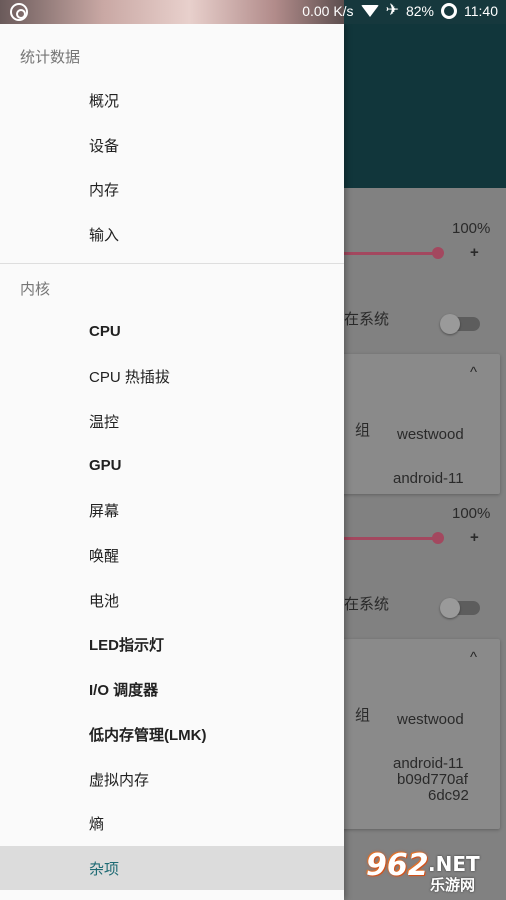 The width and height of the screenshot is (506, 900). What do you see at coordinates (172, 465) in the screenshot?
I see `nav-item-gpu: GPU` at bounding box center [172, 465].